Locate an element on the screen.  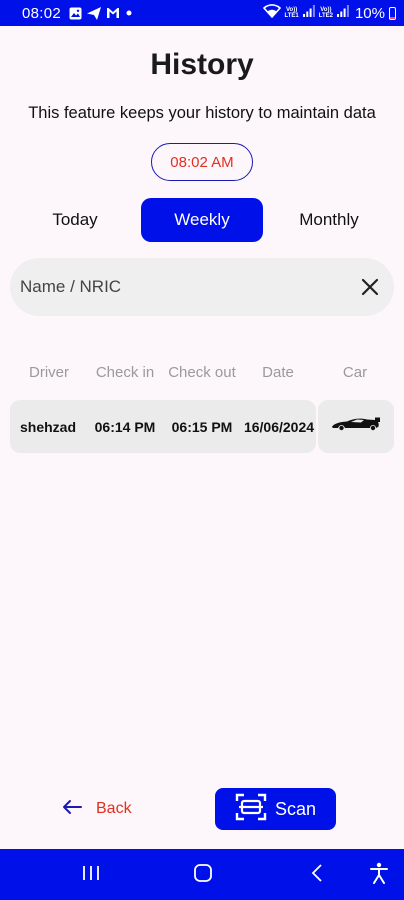
accessibility-icon is located at coordinates (379, 875).